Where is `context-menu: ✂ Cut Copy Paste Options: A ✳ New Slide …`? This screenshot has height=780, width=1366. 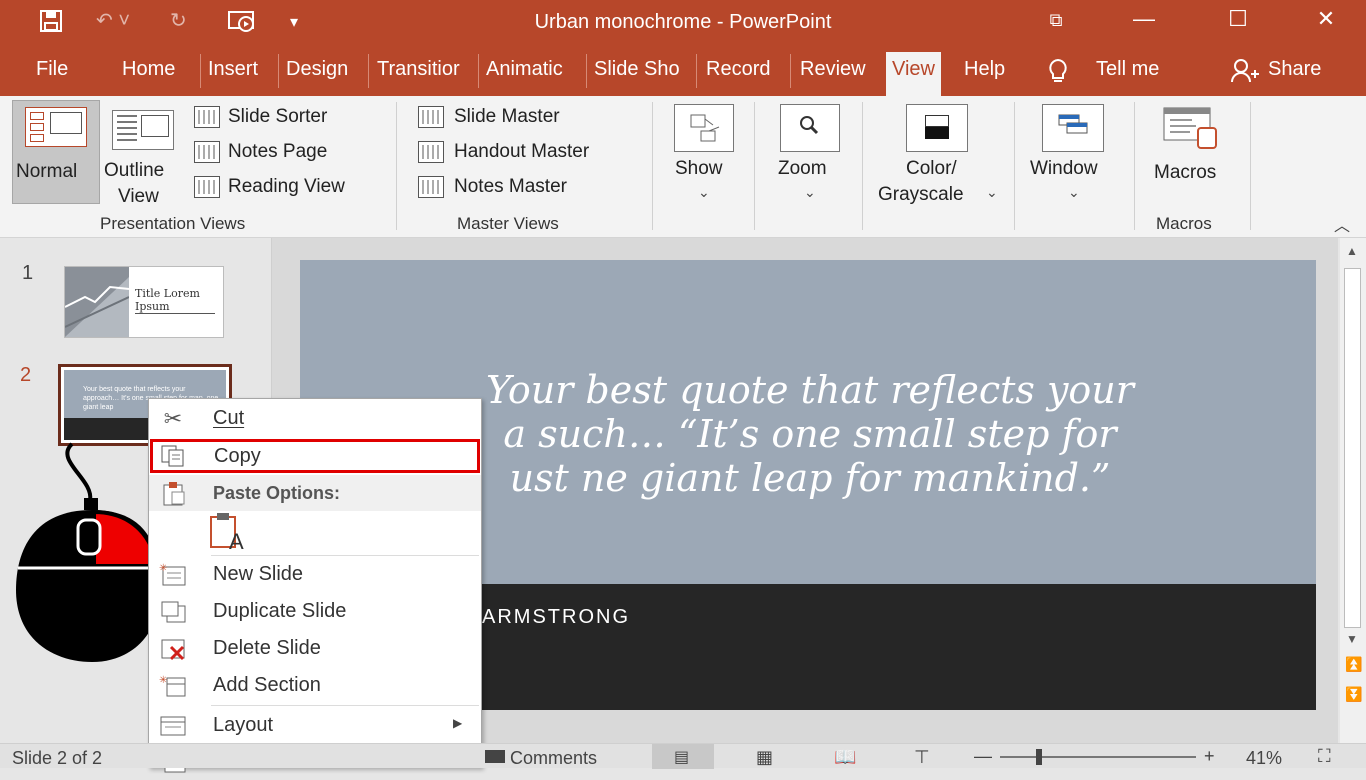
context-menu: ✂ Cut Copy Paste Options: A ✳ New Slide … is located at coordinates (315, 585).